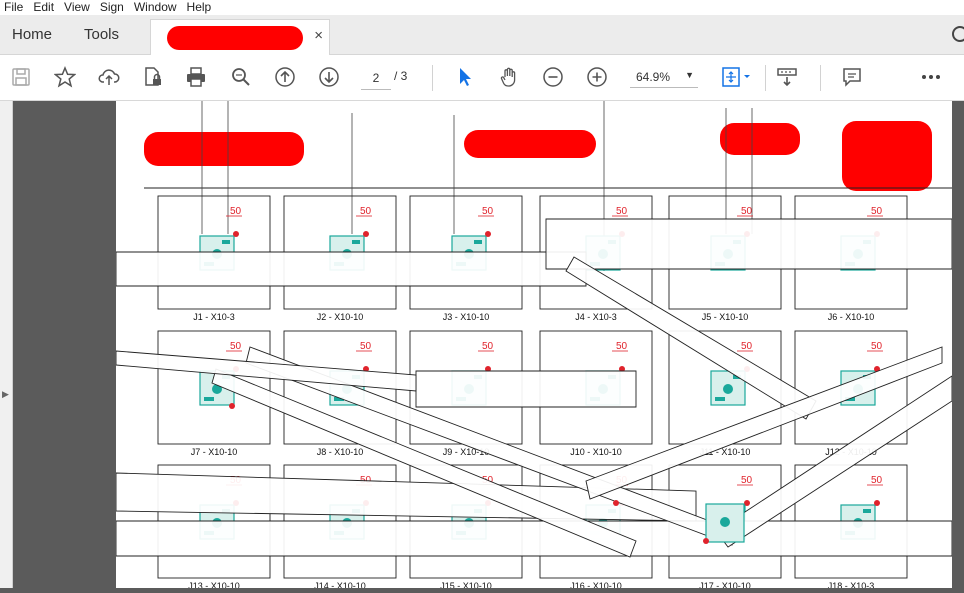  I want to click on main-toolbar: / 3 64.9% ▼, so click(482, 78).